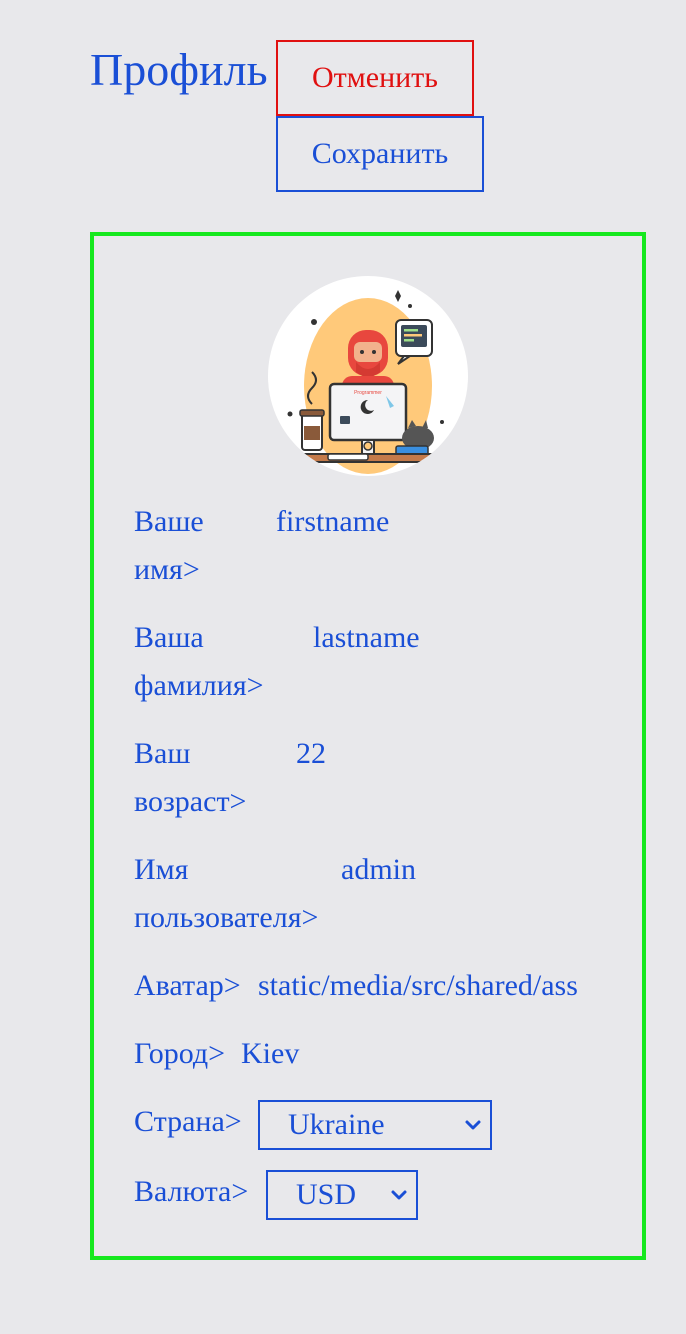 Image resolution: width=686 pixels, height=1334 pixels. I want to click on lastname-value: lastname, so click(366, 638).